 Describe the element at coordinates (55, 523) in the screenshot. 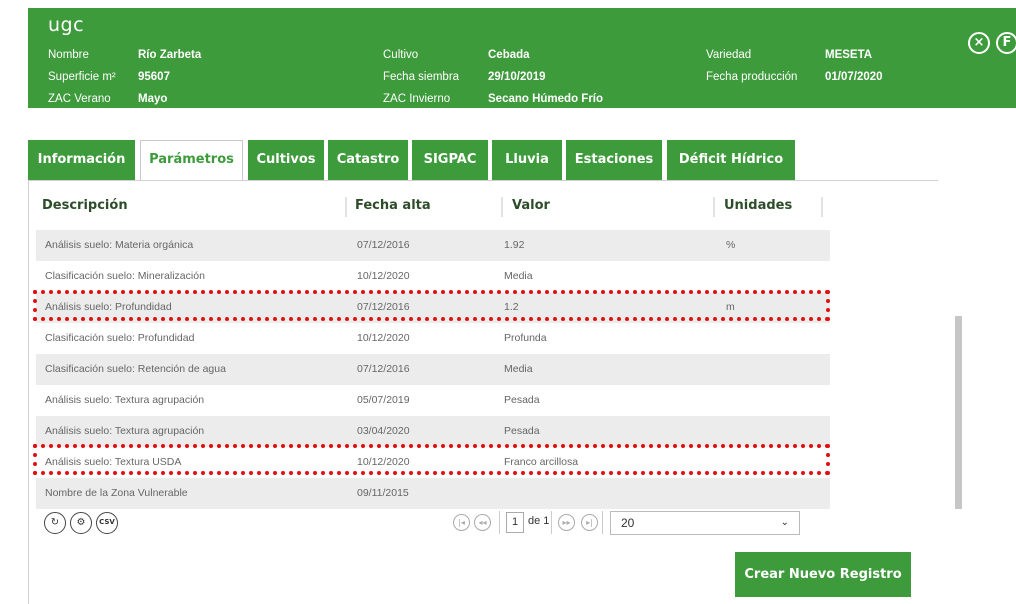

I see `refresh-icon: ↻` at that location.